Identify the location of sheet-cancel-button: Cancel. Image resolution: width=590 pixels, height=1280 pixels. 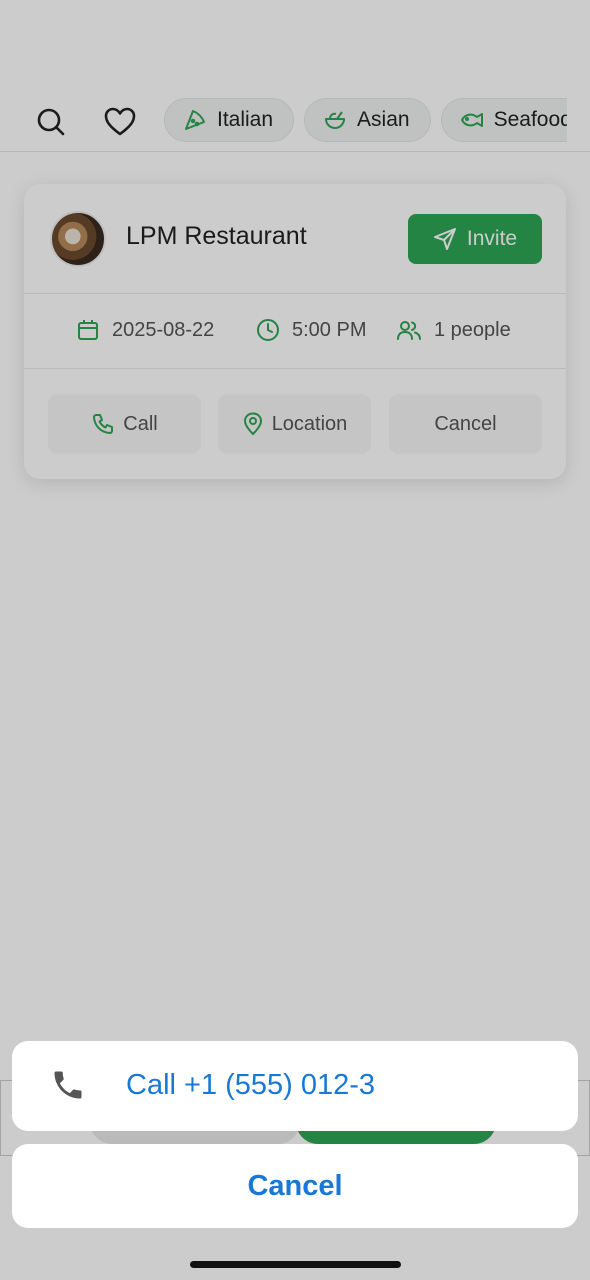
(295, 1186).